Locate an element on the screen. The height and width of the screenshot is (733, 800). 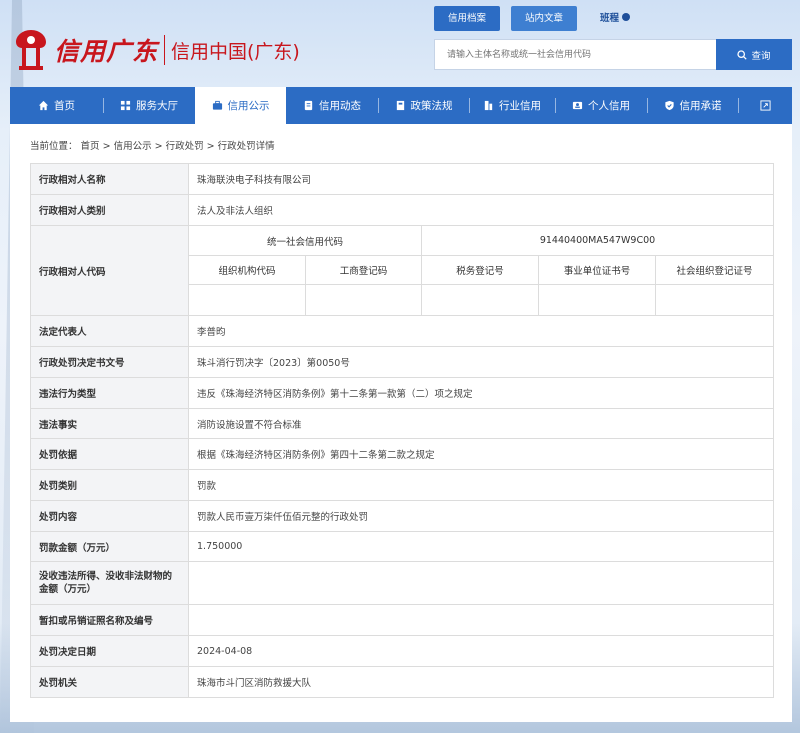
search-button: 查询 is located at coordinates (754, 54).